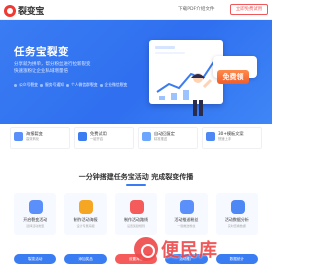 The height and width of the screenshot is (272, 320). I want to click on hero-feature-item: 个人微信群裂变, so click(81, 85).